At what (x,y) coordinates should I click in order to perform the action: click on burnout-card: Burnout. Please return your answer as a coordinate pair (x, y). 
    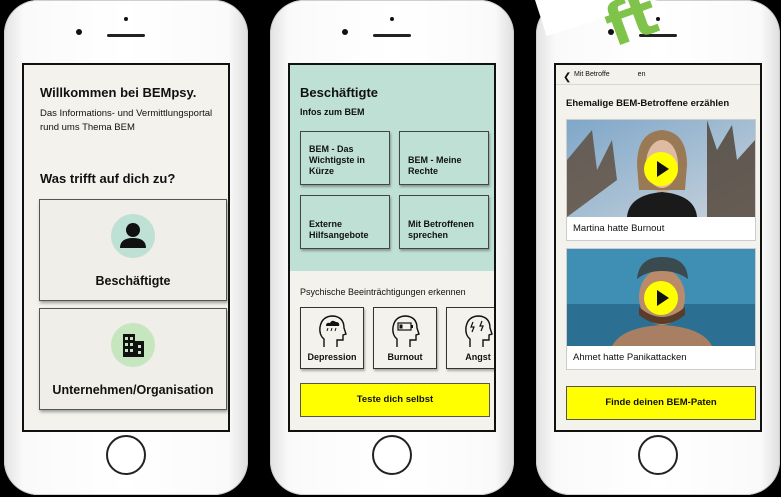
    Looking at the image, I should click on (405, 338).